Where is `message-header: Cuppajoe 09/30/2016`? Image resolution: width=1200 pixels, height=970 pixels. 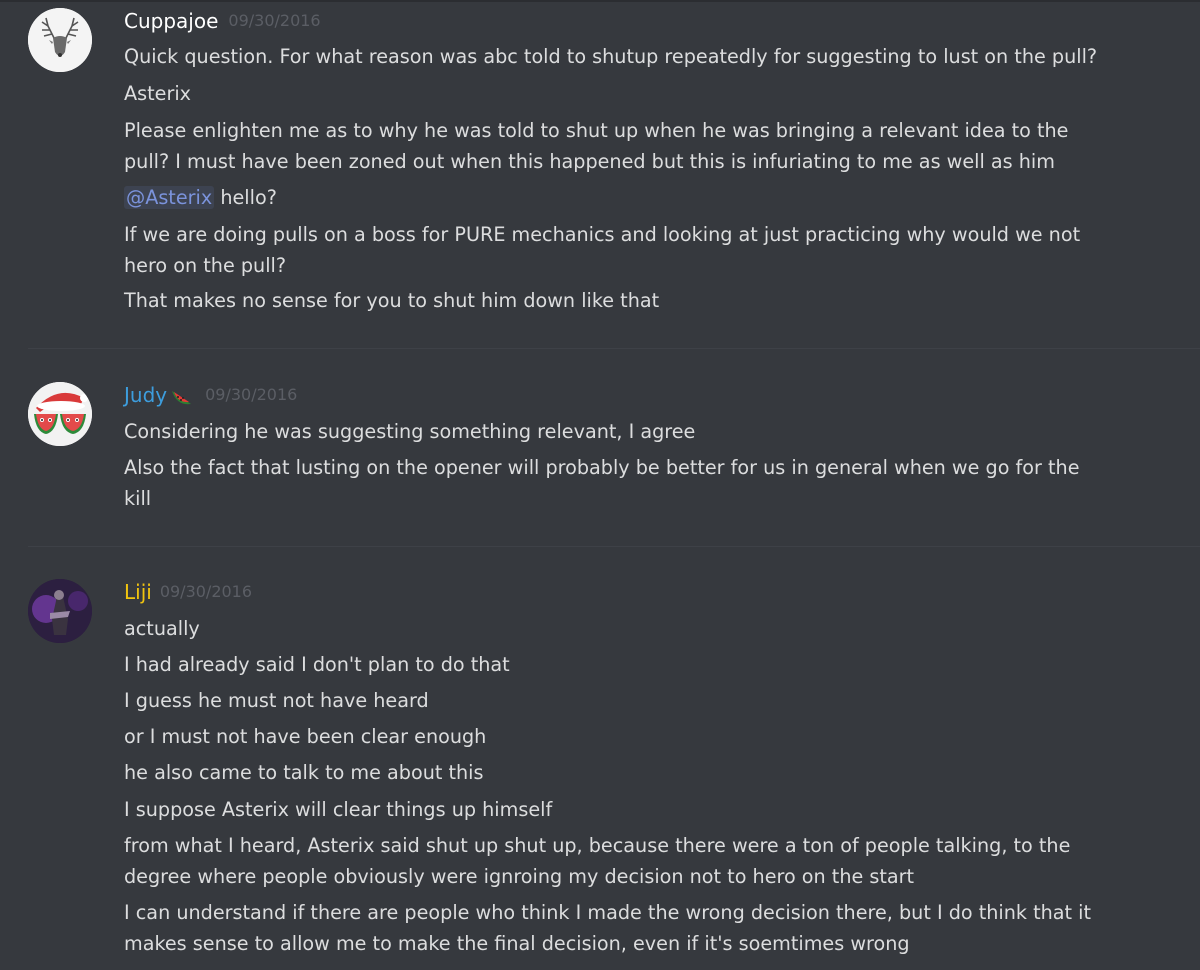
message-header: Cuppajoe 09/30/2016 is located at coordinates (222, 21).